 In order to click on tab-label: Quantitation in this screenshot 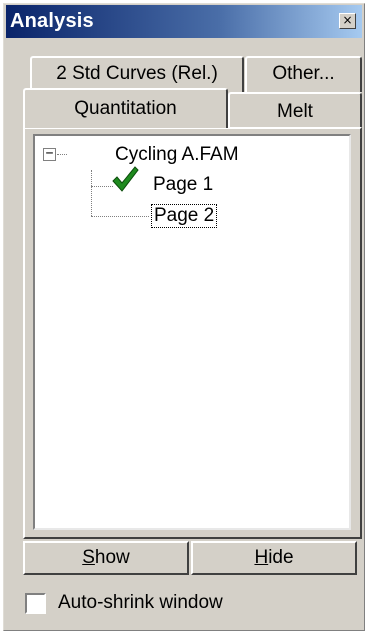, I will do `click(125, 108)`.